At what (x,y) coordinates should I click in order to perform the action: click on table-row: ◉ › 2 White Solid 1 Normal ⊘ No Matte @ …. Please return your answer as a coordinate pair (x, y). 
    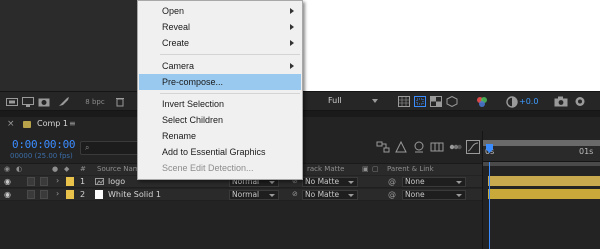
    Looking at the image, I should click on (241, 195).